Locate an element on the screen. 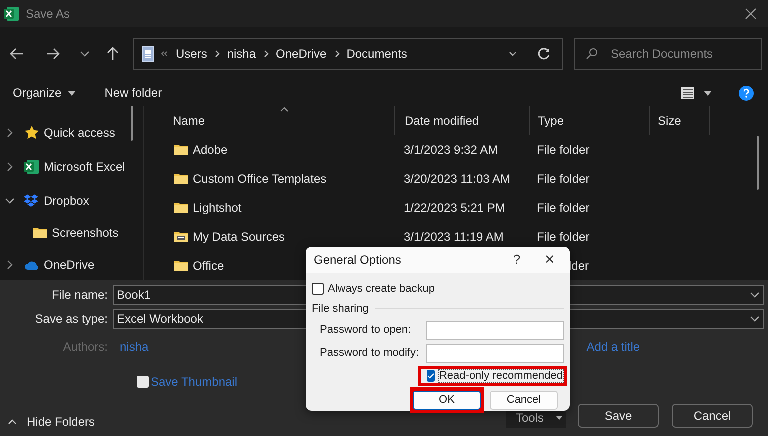 The image size is (768, 436). window-title: Save As is located at coordinates (48, 14).